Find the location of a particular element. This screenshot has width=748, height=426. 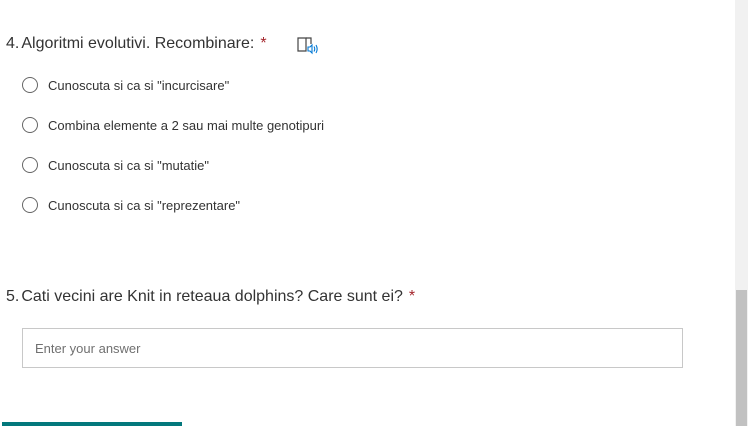

question-4-title: 4. Algoritmi evolutivi. Recombinare: * is located at coordinates (136, 44).